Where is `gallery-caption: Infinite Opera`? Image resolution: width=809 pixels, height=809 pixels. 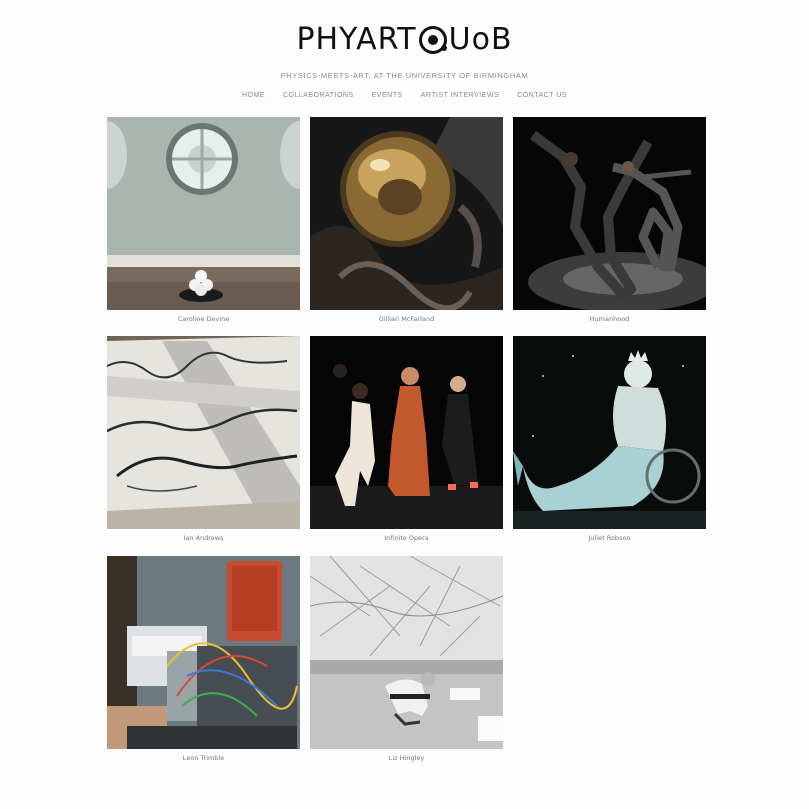 gallery-caption: Infinite Opera is located at coordinates (406, 538).